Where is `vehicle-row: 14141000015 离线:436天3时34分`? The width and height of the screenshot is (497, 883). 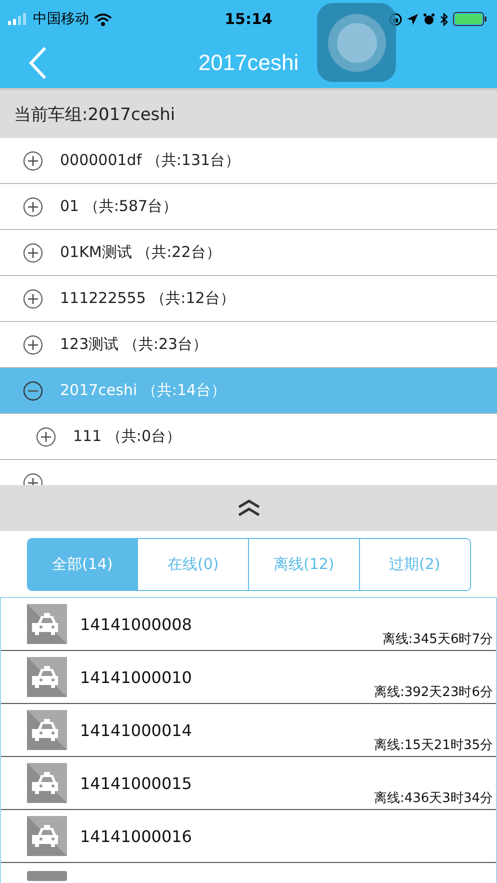
vehicle-row: 14141000015 离线:436天3时34分 is located at coordinates (248, 783).